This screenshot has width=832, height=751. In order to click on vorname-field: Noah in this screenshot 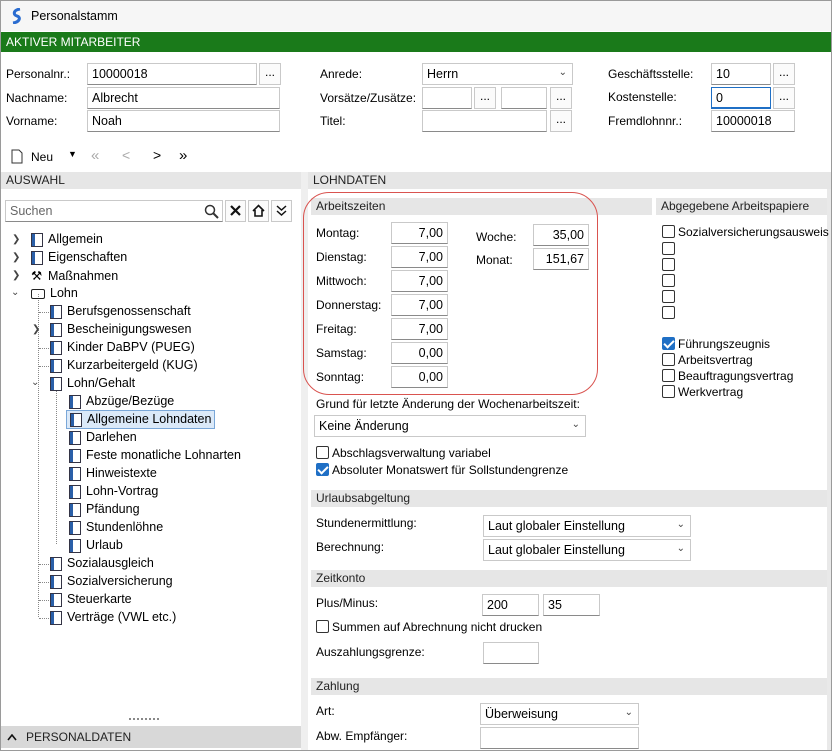, I will do `click(183, 121)`.